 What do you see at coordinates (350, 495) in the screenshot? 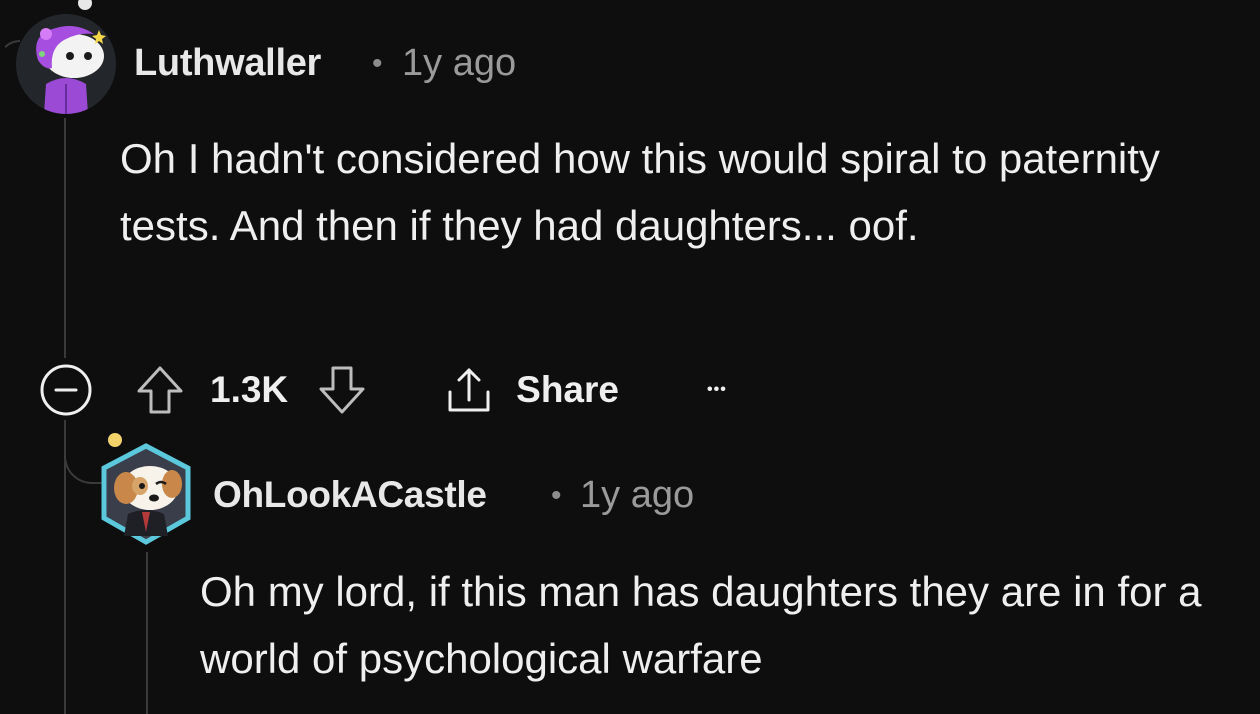
I see `reply-author-username: OhLookACastle` at bounding box center [350, 495].